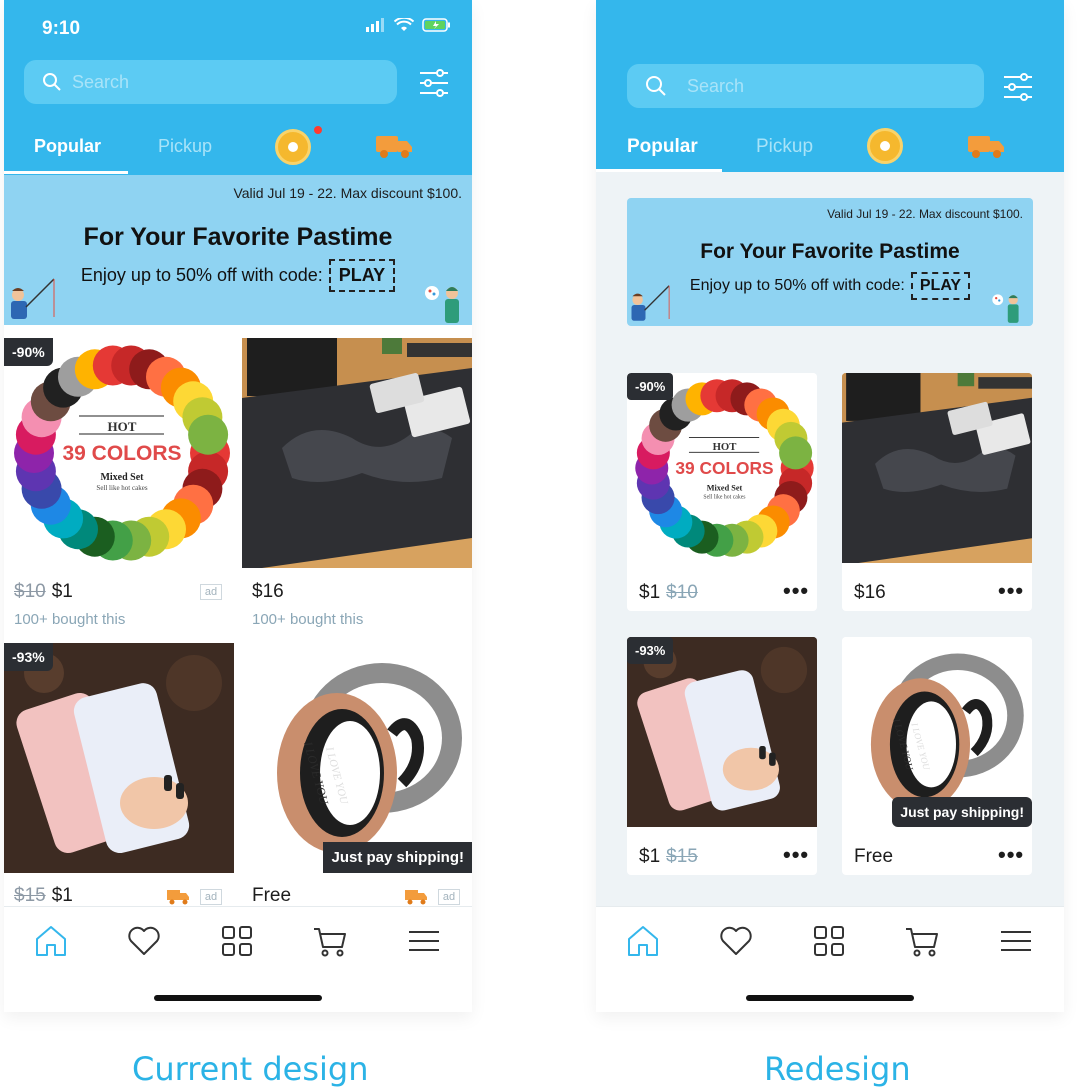  I want to click on banner-title: For Your Favorite Pastime, so click(238, 237).